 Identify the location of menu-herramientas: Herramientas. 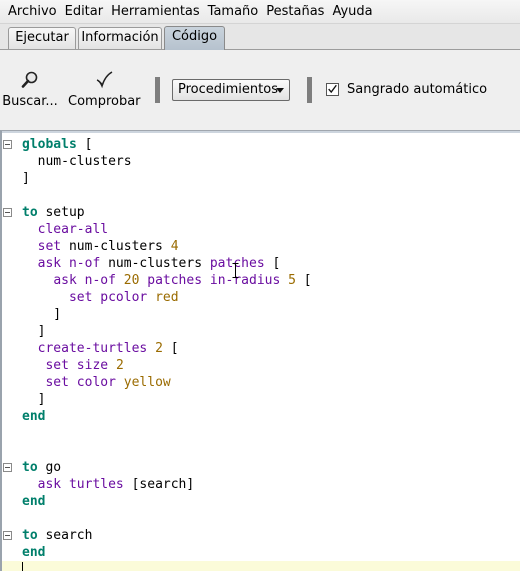
(155, 12).